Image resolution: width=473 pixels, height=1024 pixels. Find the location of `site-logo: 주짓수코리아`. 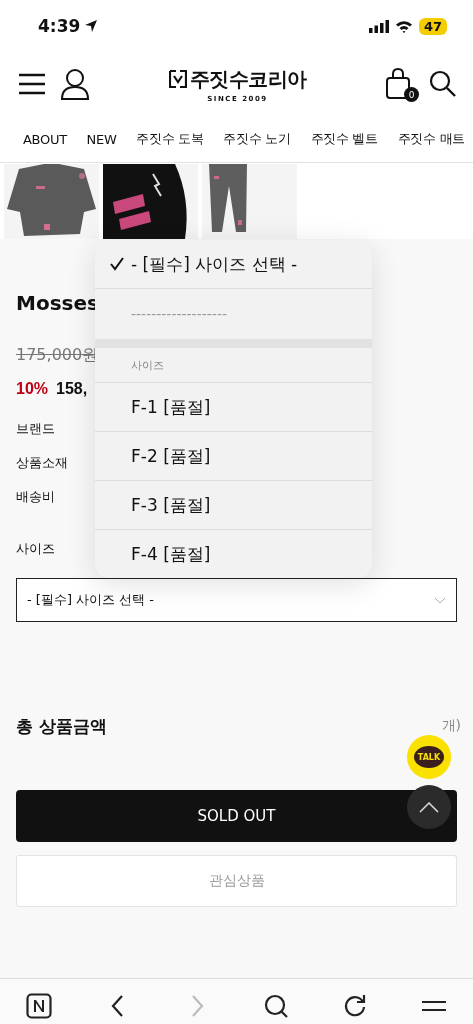

site-logo: 주짓수코리아 is located at coordinates (248, 79).